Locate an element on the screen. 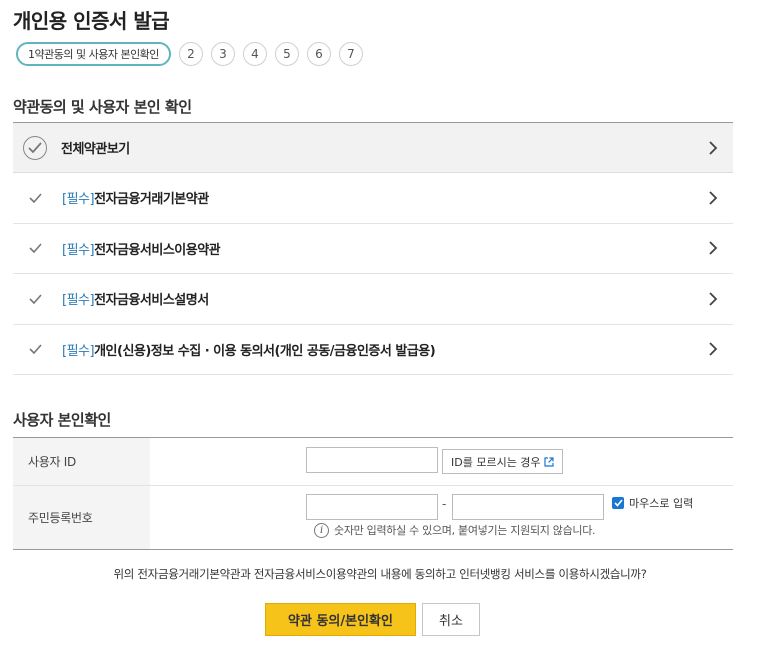 The image size is (760, 651). rrn-back-input is located at coordinates (528, 507).